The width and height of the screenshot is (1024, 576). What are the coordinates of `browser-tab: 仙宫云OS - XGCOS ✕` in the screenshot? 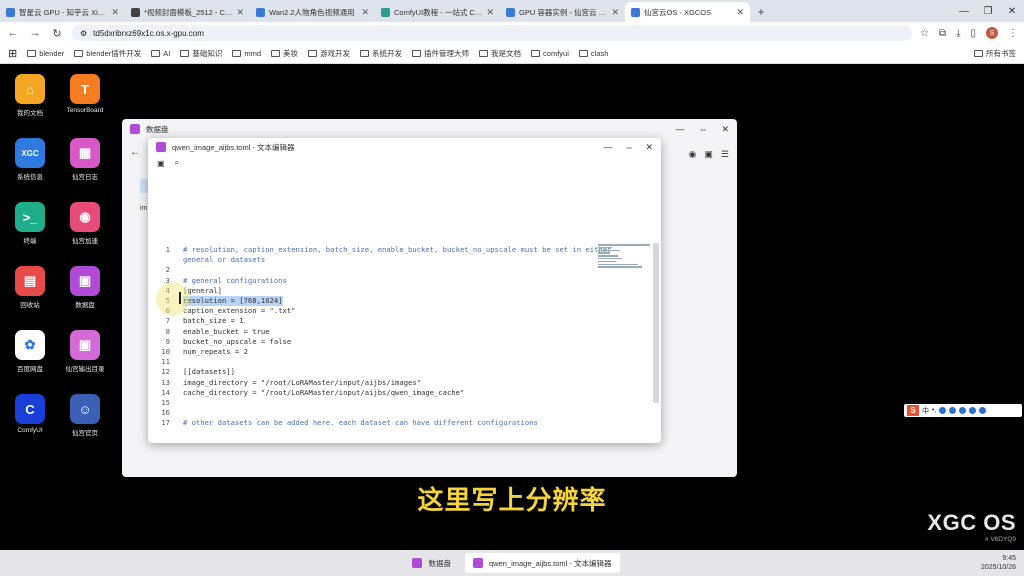 It's located at (687, 12).